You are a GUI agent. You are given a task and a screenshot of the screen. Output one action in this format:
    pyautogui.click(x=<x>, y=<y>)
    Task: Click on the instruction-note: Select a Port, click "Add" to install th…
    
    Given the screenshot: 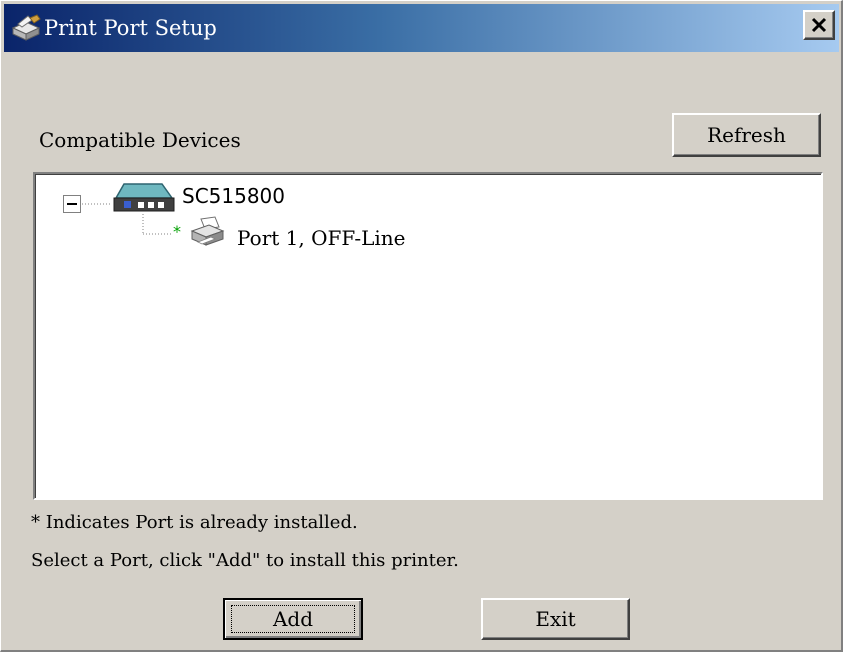 What is the action you would take?
    pyautogui.click(x=245, y=560)
    